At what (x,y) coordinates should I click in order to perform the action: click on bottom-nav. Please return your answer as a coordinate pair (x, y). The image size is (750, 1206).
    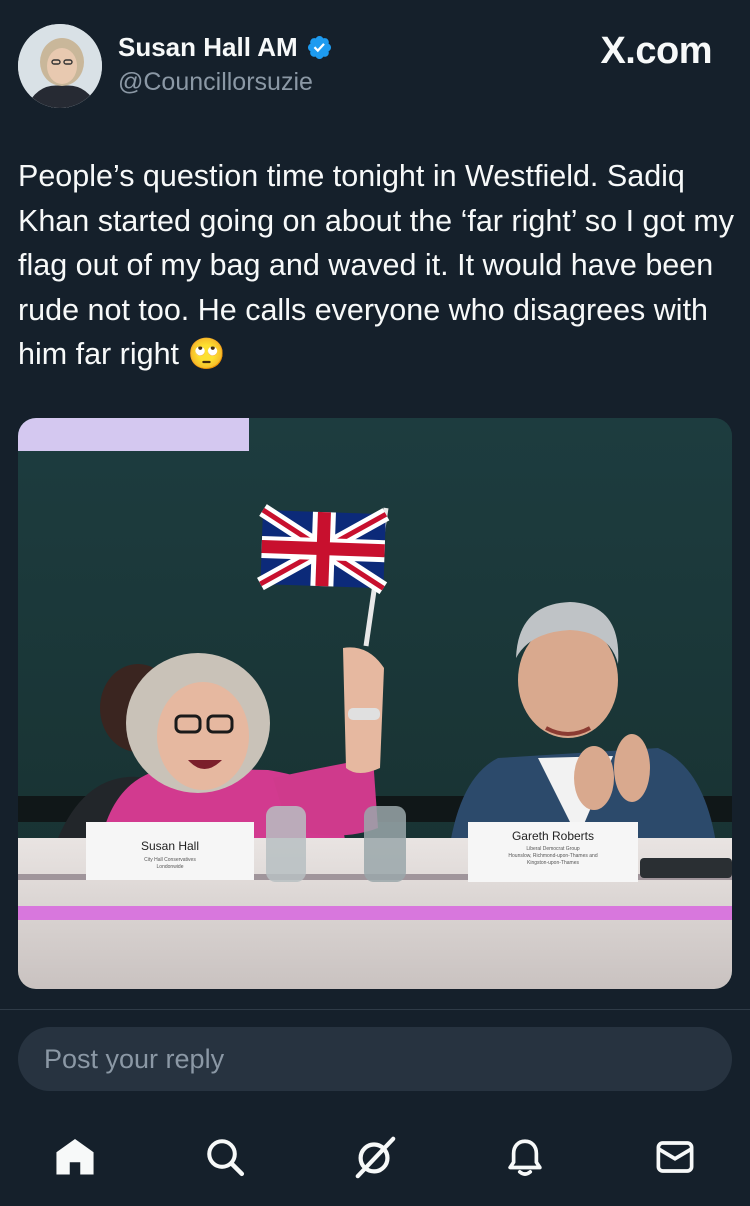
    Looking at the image, I should click on (375, 1158).